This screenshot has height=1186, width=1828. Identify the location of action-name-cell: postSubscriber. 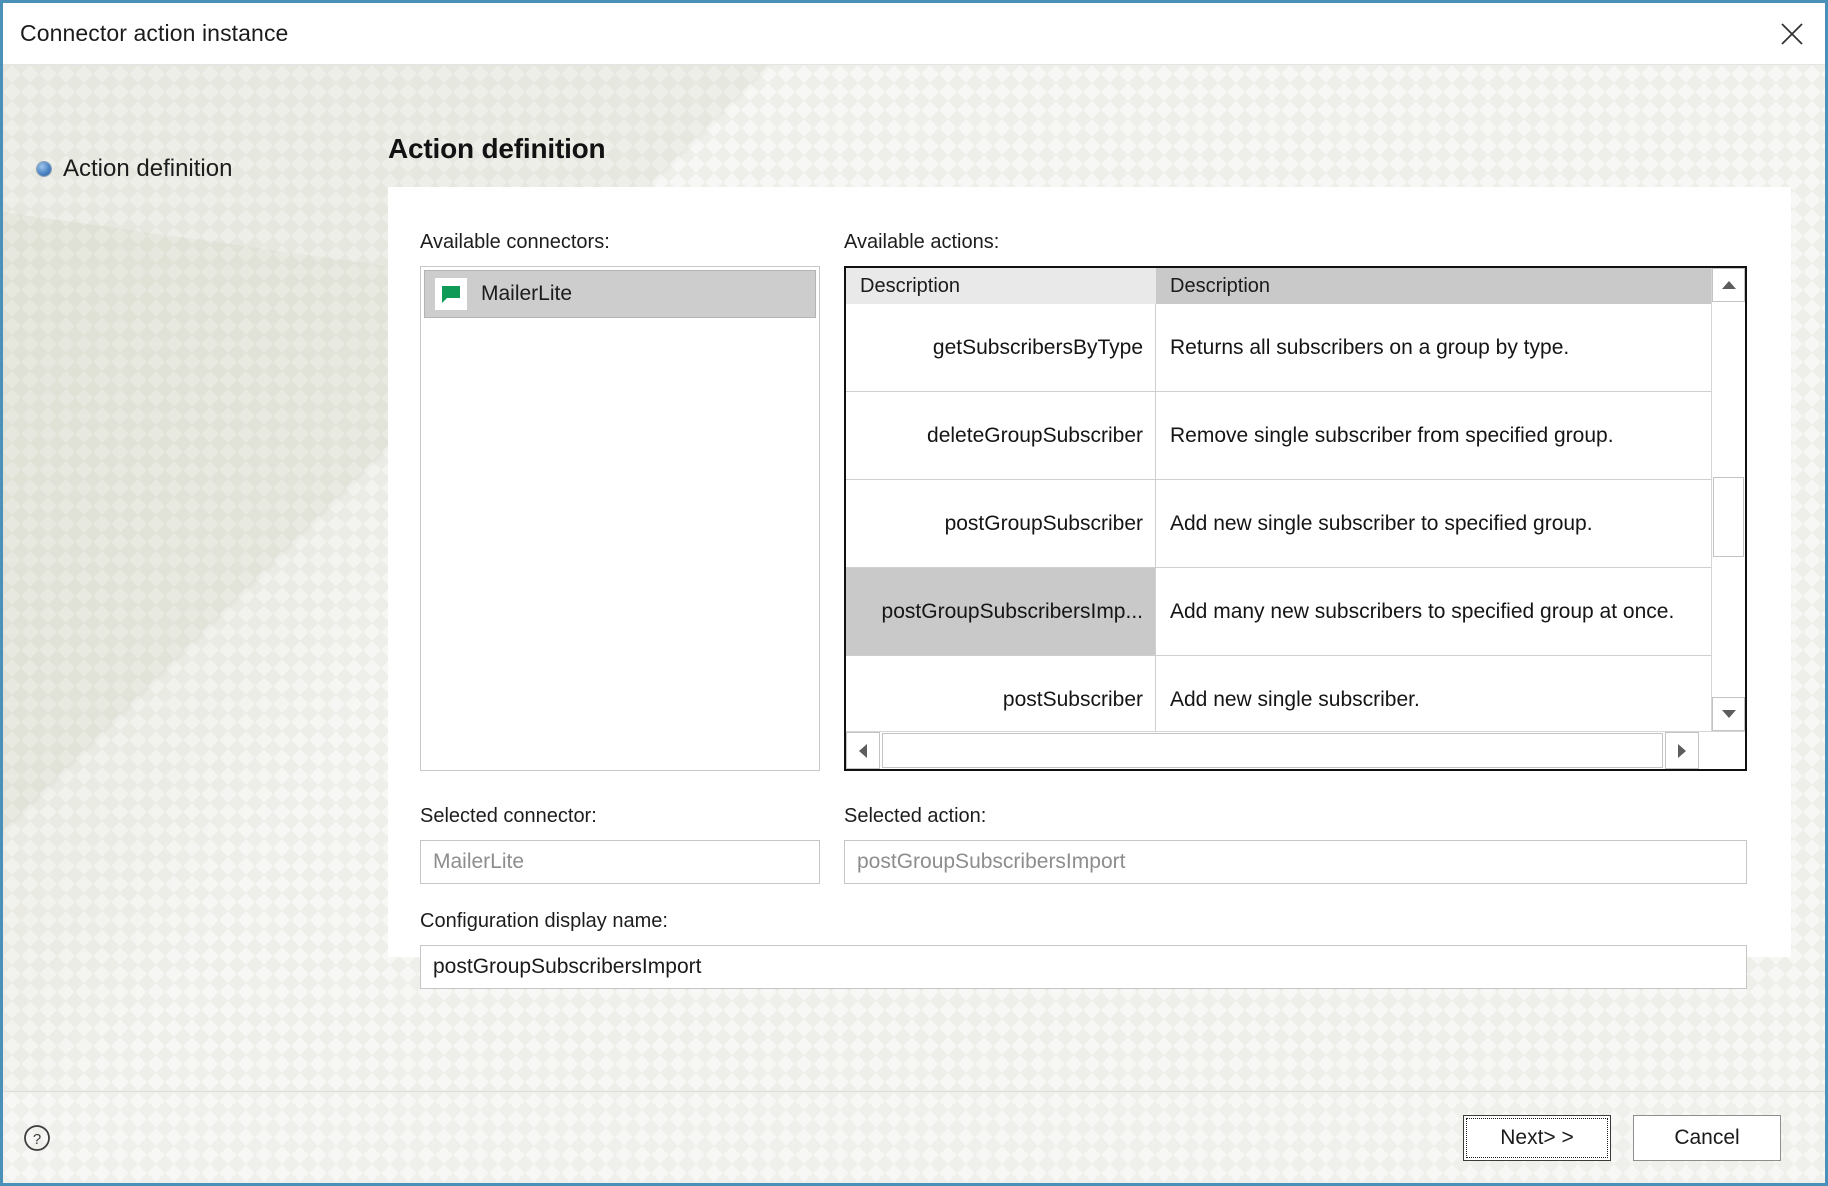
(1001, 699).